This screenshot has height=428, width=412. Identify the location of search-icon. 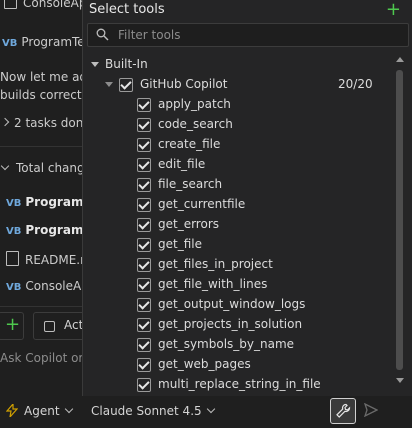
(102, 34).